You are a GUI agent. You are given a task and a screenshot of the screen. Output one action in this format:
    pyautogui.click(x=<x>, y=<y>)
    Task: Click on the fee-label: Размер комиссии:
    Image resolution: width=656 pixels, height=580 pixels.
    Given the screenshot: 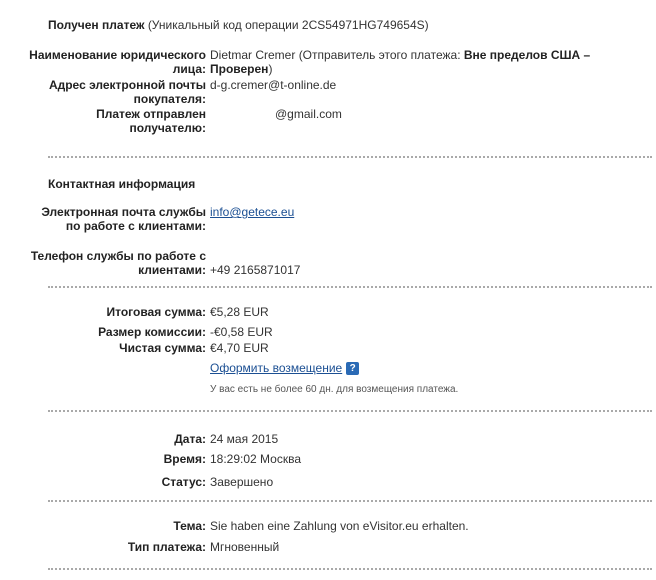 What is the action you would take?
    pyautogui.click(x=152, y=332)
    